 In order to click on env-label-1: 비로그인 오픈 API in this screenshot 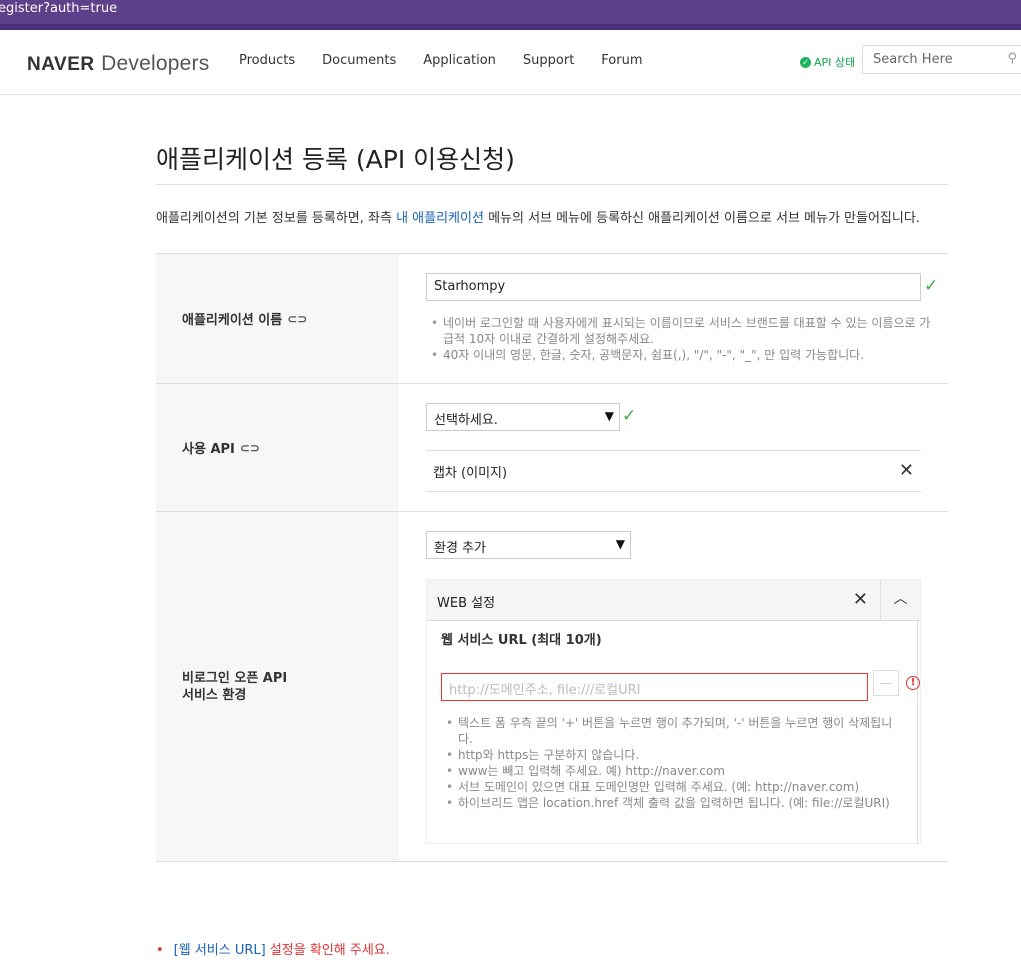, I will do `click(235, 678)`.